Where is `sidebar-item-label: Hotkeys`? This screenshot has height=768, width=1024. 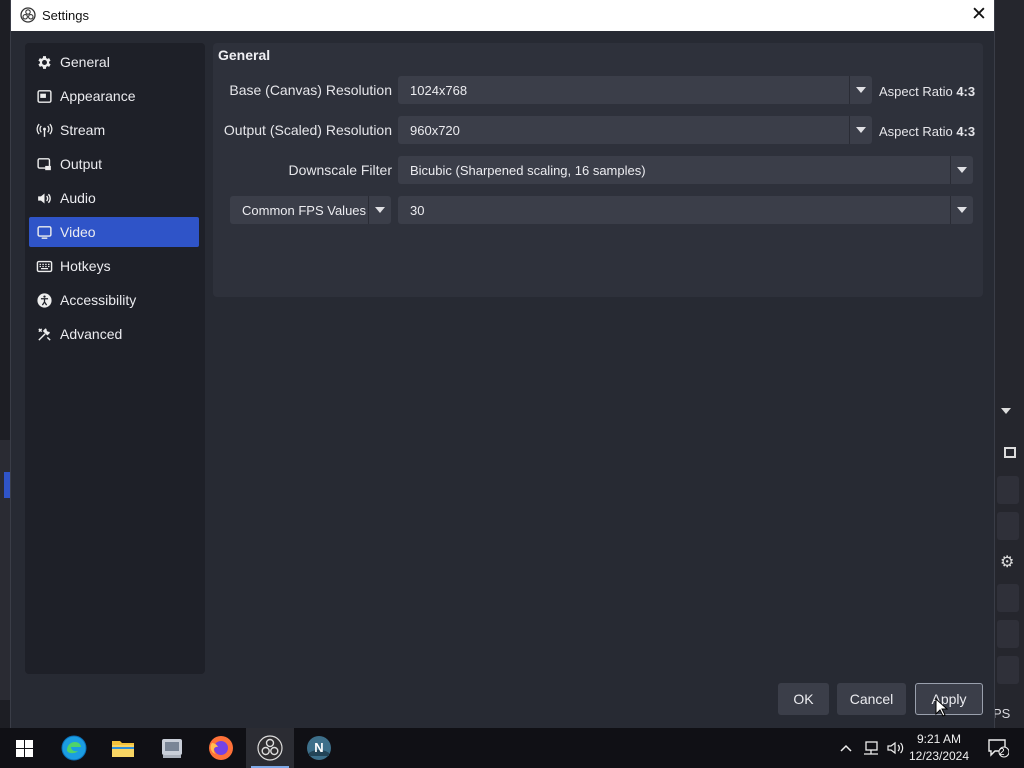 sidebar-item-label: Hotkeys is located at coordinates (85, 266).